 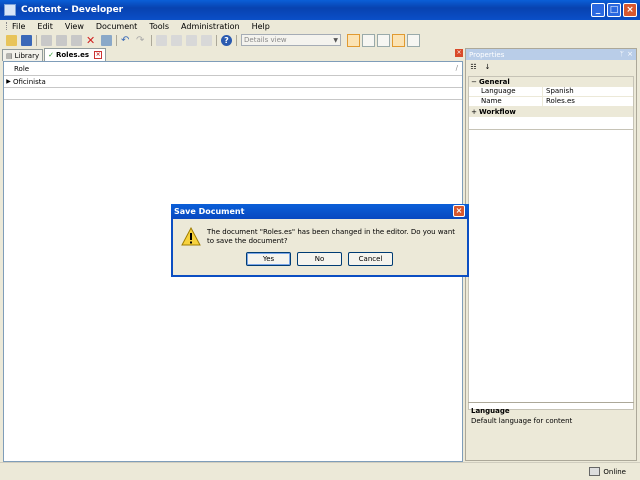 I want to click on tab-roles: ✓ Roles.es ×, so click(x=75, y=54).